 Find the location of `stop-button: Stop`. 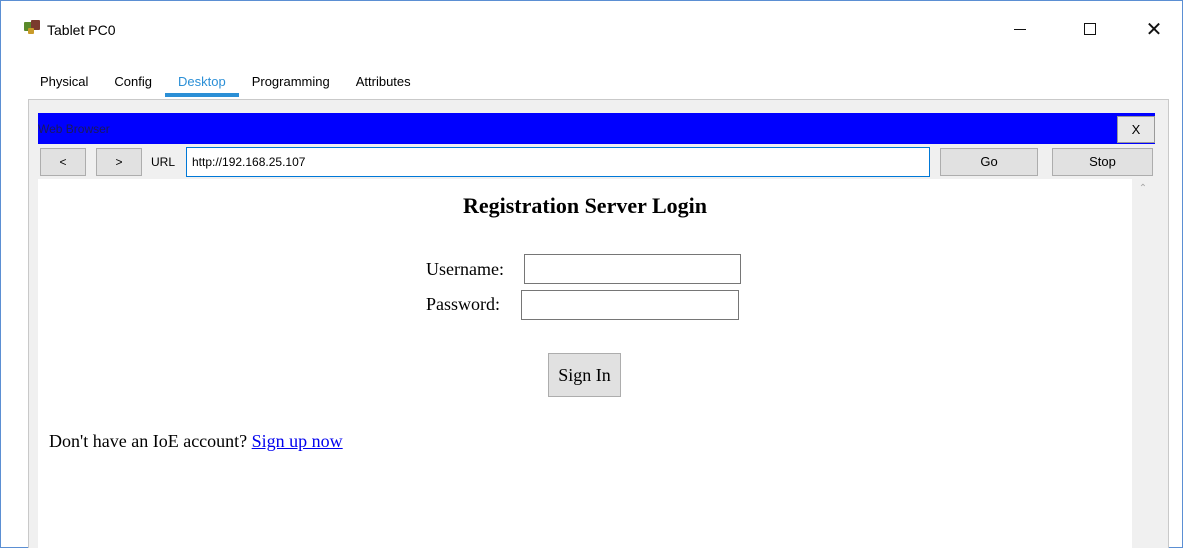

stop-button: Stop is located at coordinates (1102, 162).